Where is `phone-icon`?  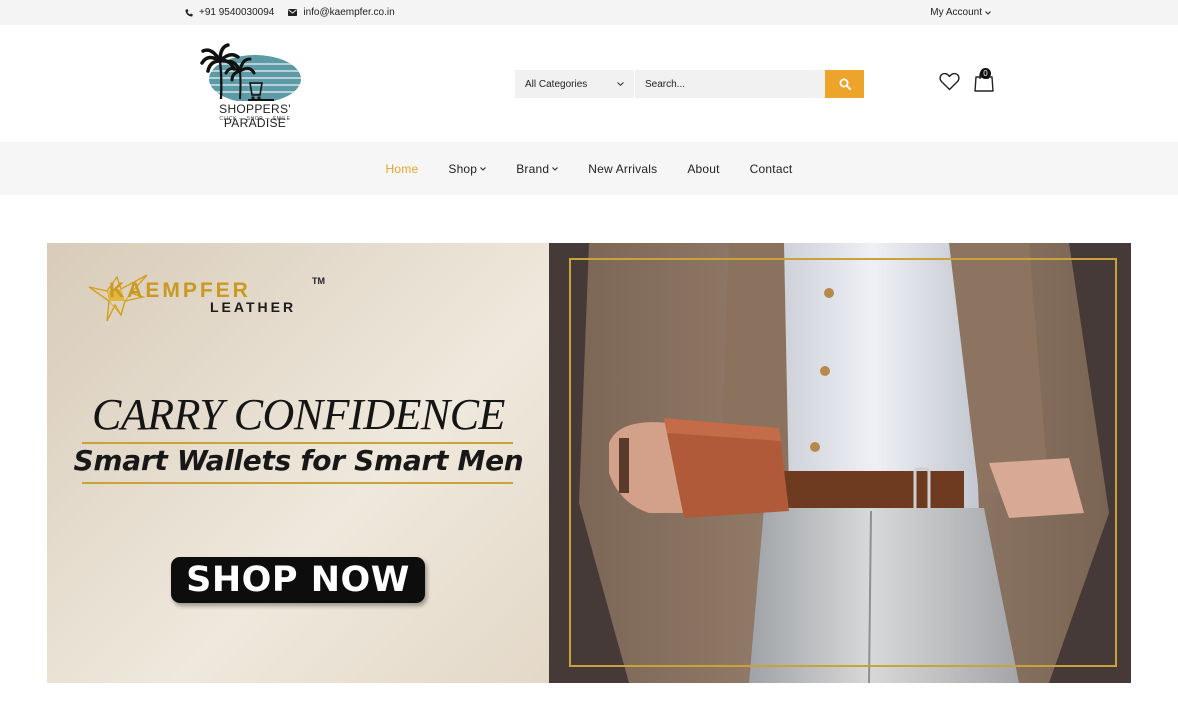 phone-icon is located at coordinates (189, 12).